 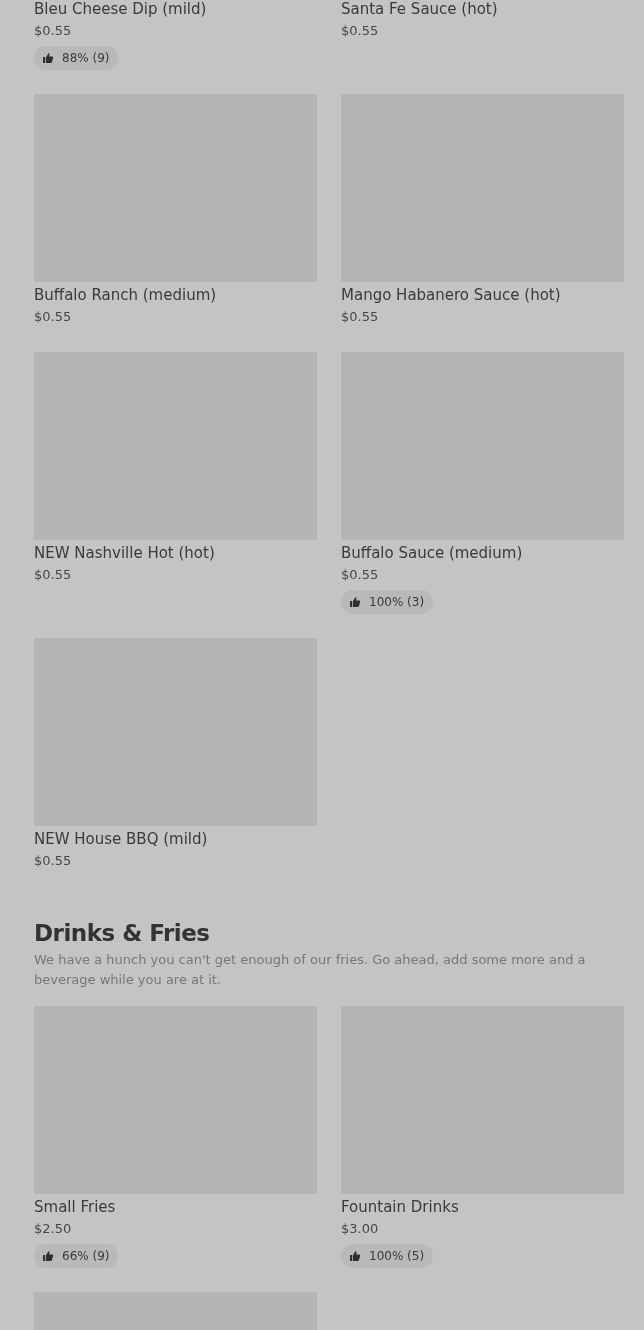 I want to click on section-title: Drinks & Fries, so click(x=122, y=933).